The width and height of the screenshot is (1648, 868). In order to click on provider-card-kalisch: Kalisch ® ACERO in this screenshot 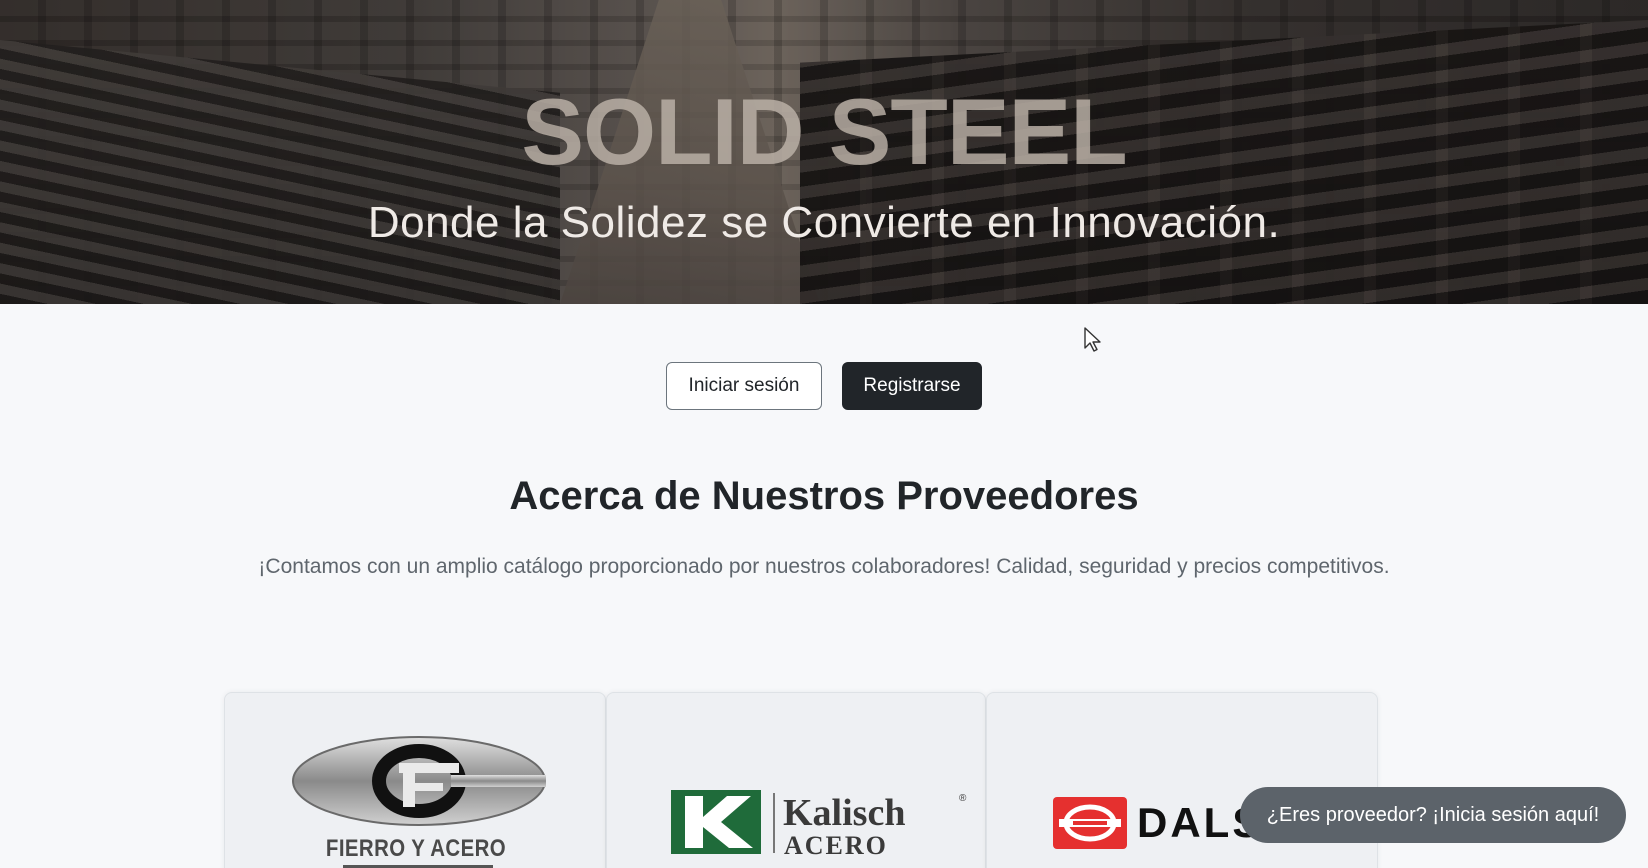, I will do `click(796, 780)`.